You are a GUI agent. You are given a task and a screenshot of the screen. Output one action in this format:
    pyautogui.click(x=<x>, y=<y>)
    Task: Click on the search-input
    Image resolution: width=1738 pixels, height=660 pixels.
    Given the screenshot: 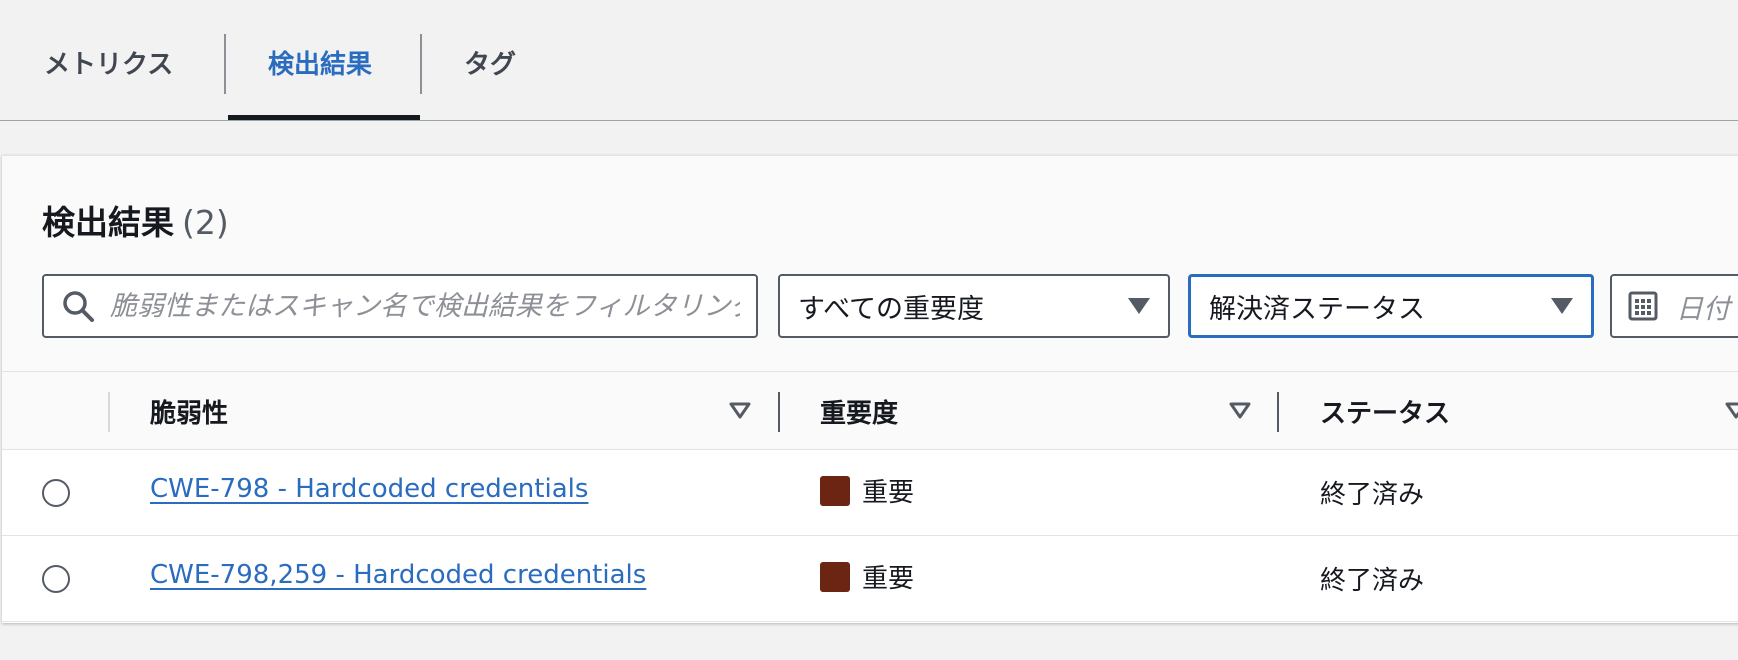 What is the action you would take?
    pyautogui.click(x=425, y=306)
    